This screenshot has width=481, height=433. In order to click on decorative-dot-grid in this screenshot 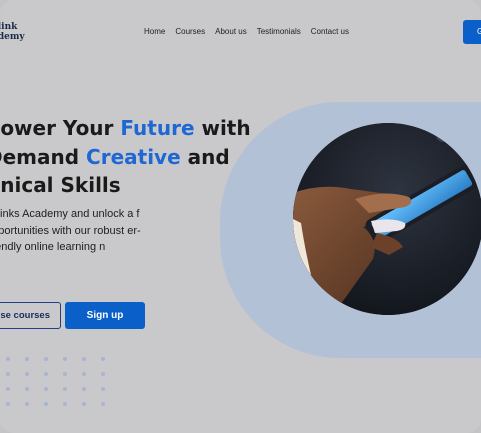, I will do `click(63, 387)`.